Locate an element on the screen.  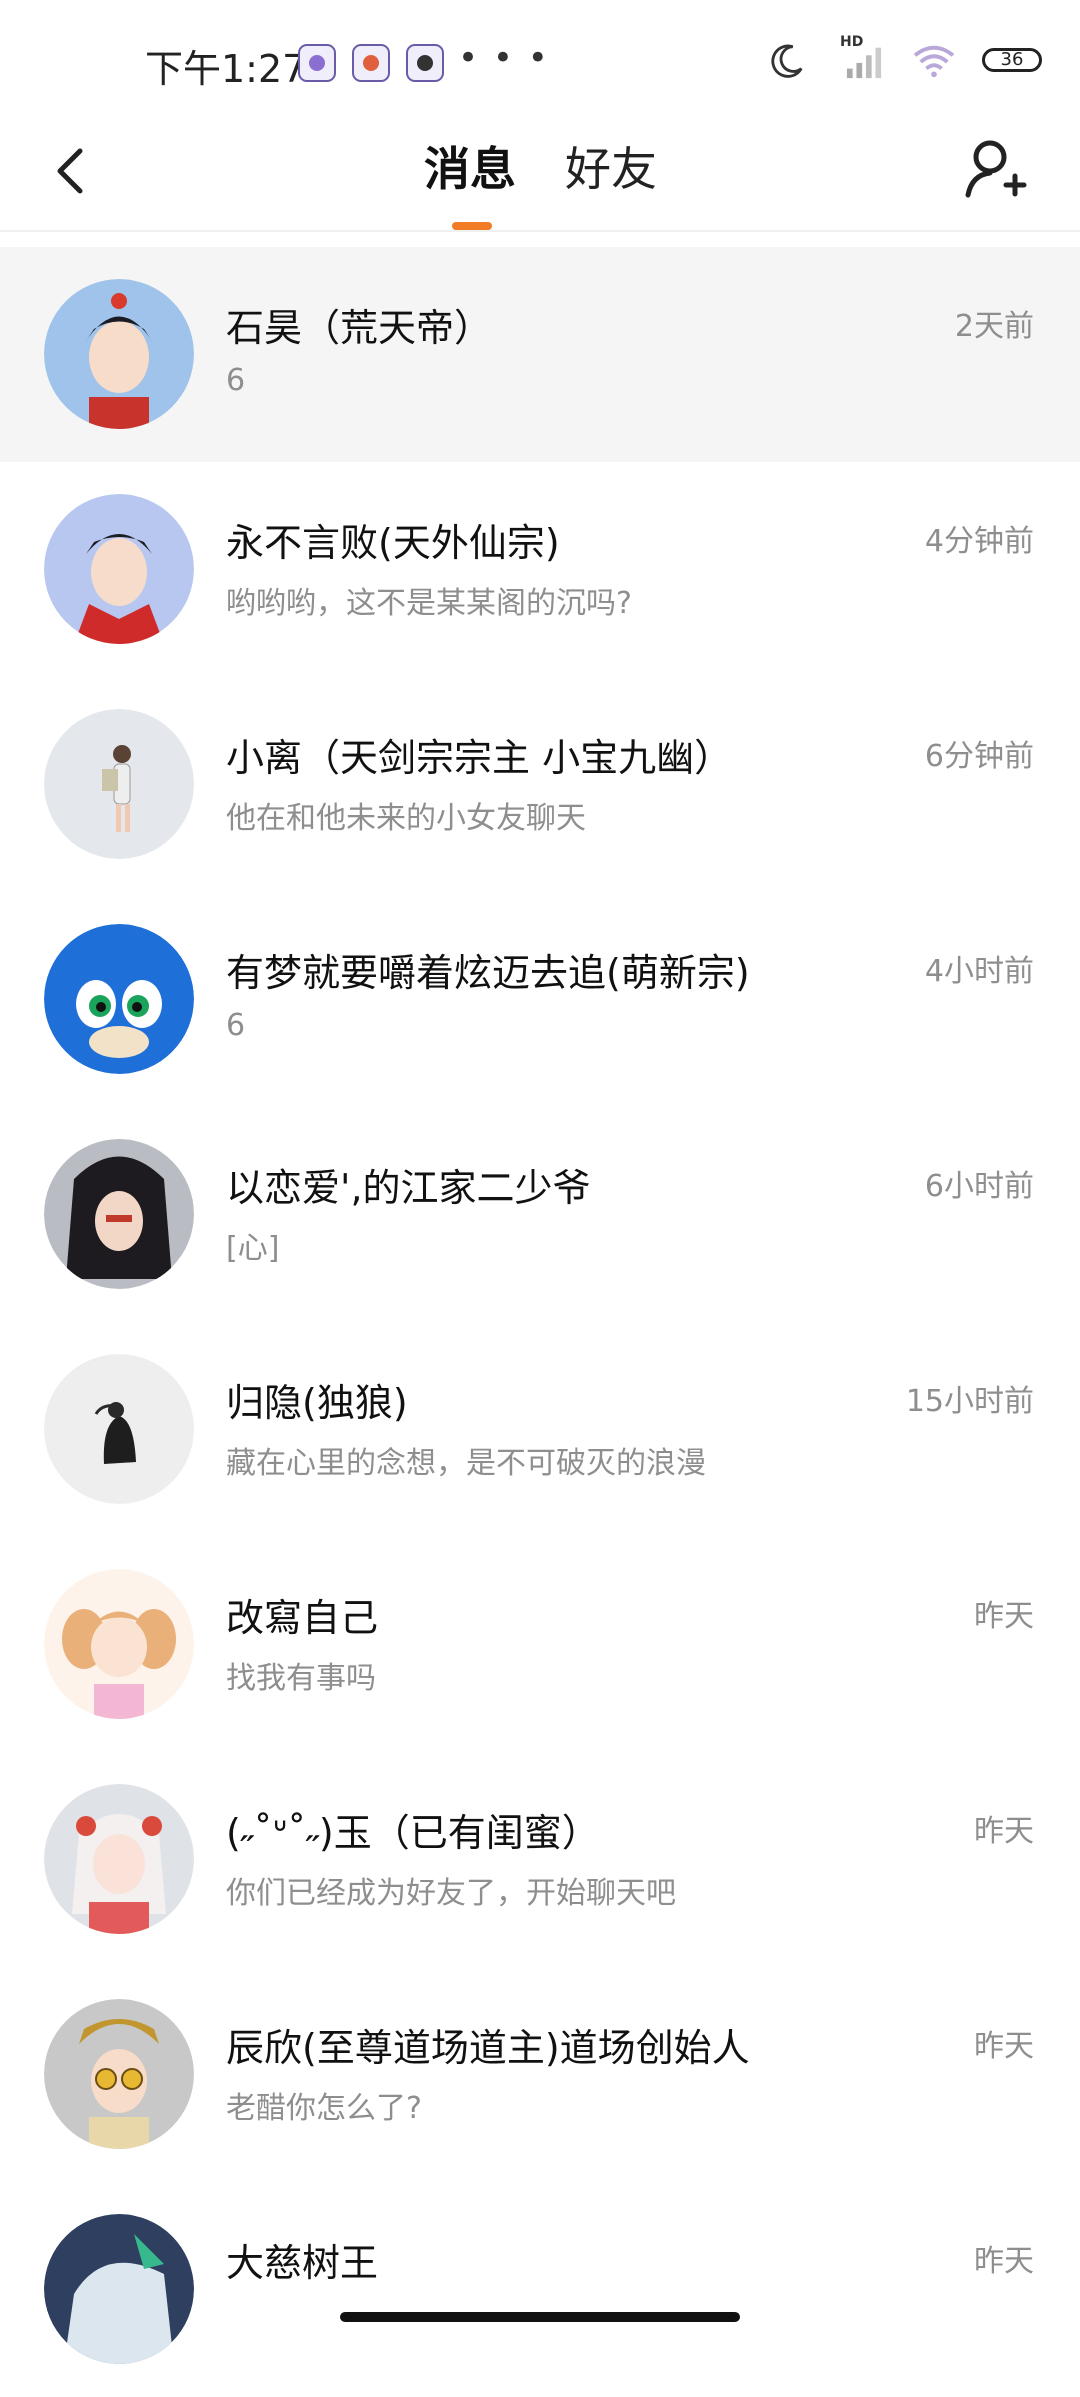
conversation-row: 大慈树王 昨天 is located at coordinates (540, 2289).